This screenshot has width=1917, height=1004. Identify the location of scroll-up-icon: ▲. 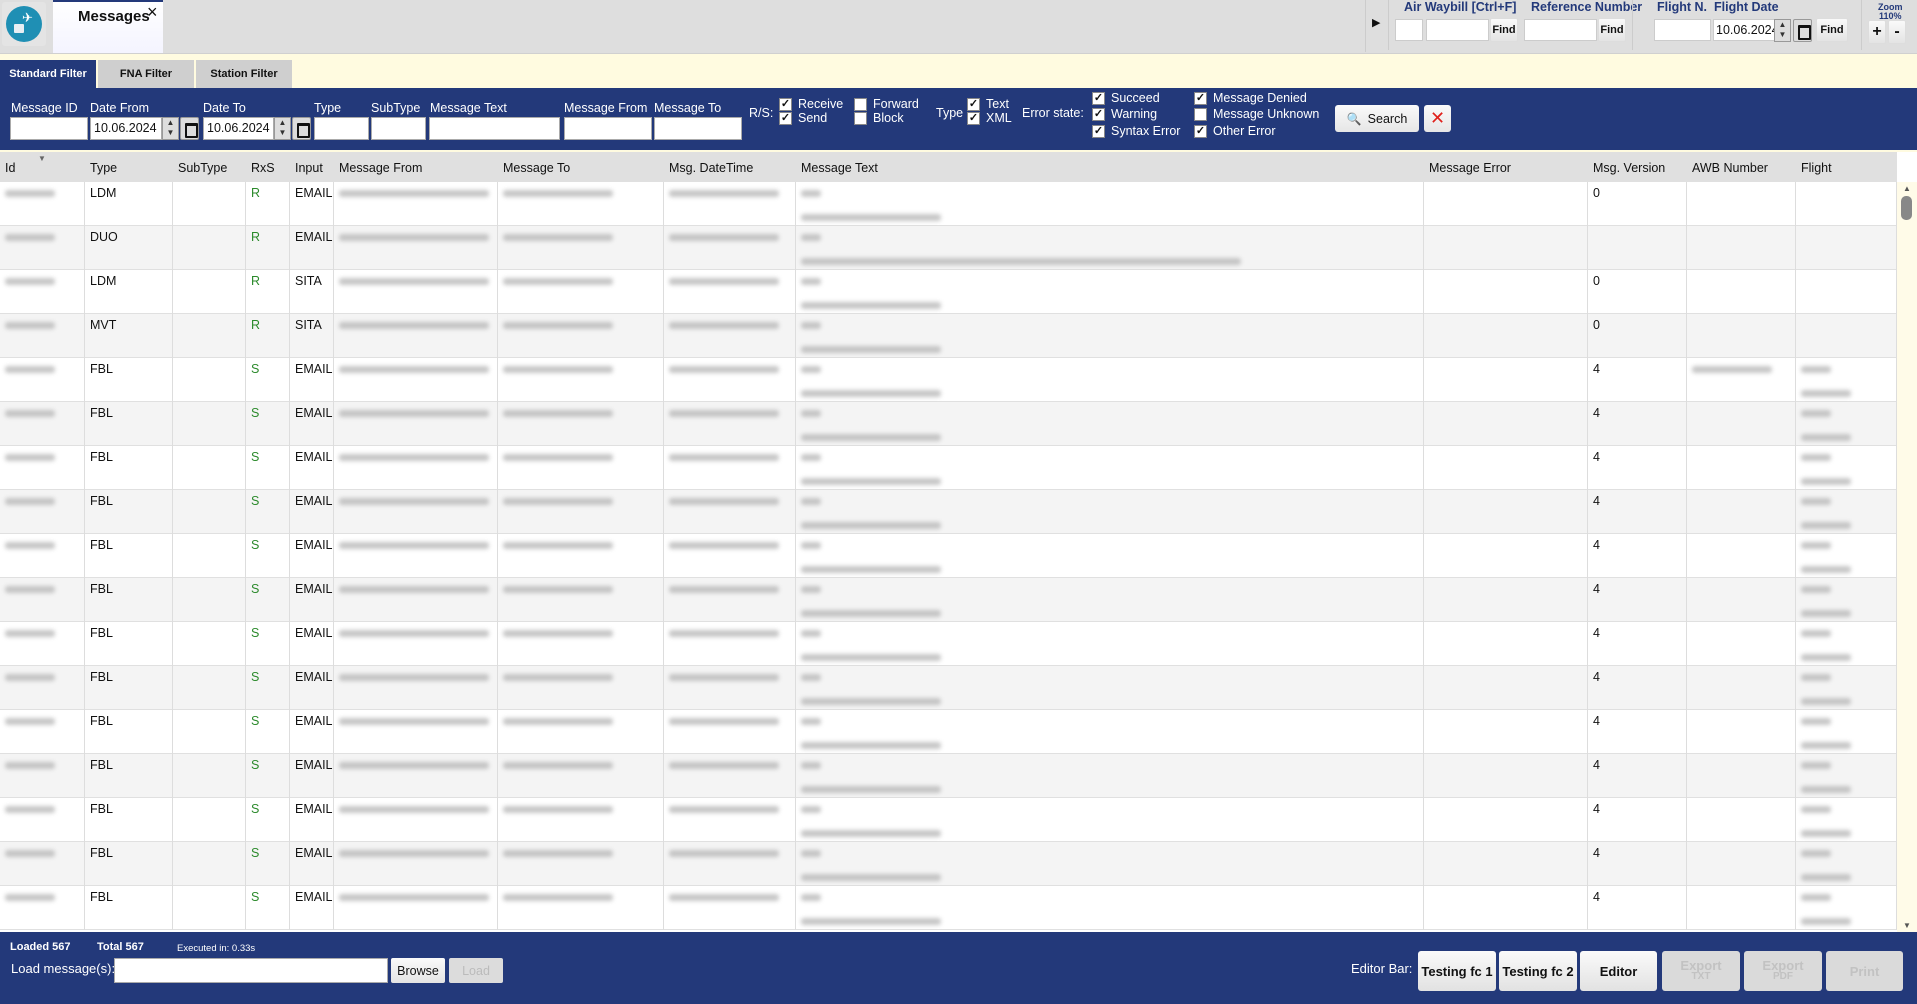
(1907, 188).